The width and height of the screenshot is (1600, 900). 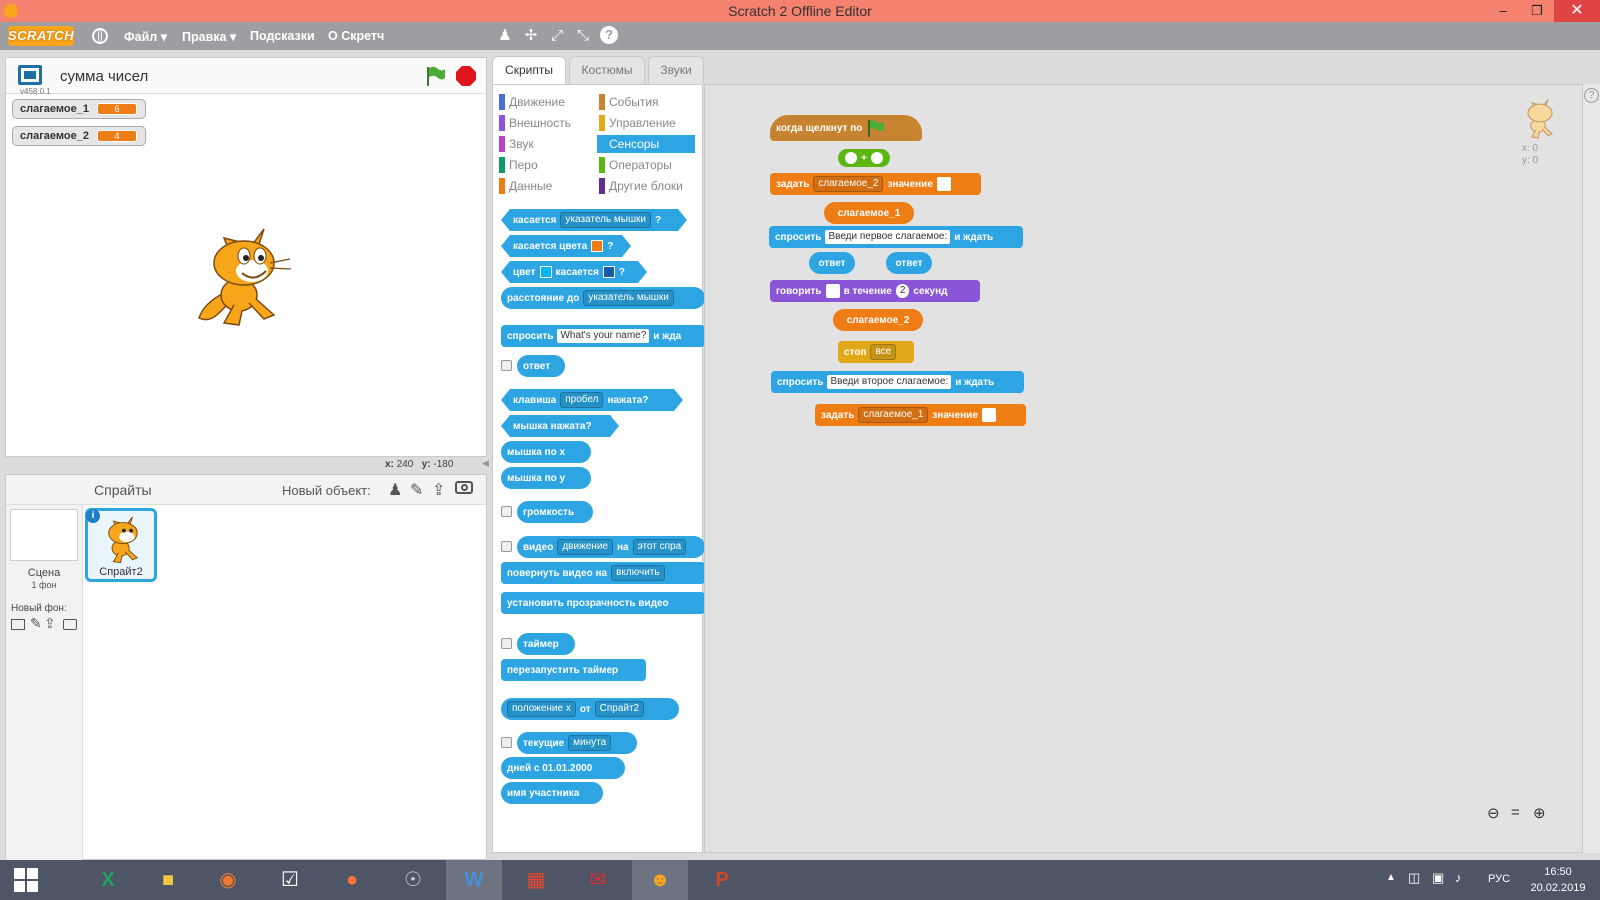 What do you see at coordinates (282, 36) in the screenshot?
I see `menu-tips: Подсказки` at bounding box center [282, 36].